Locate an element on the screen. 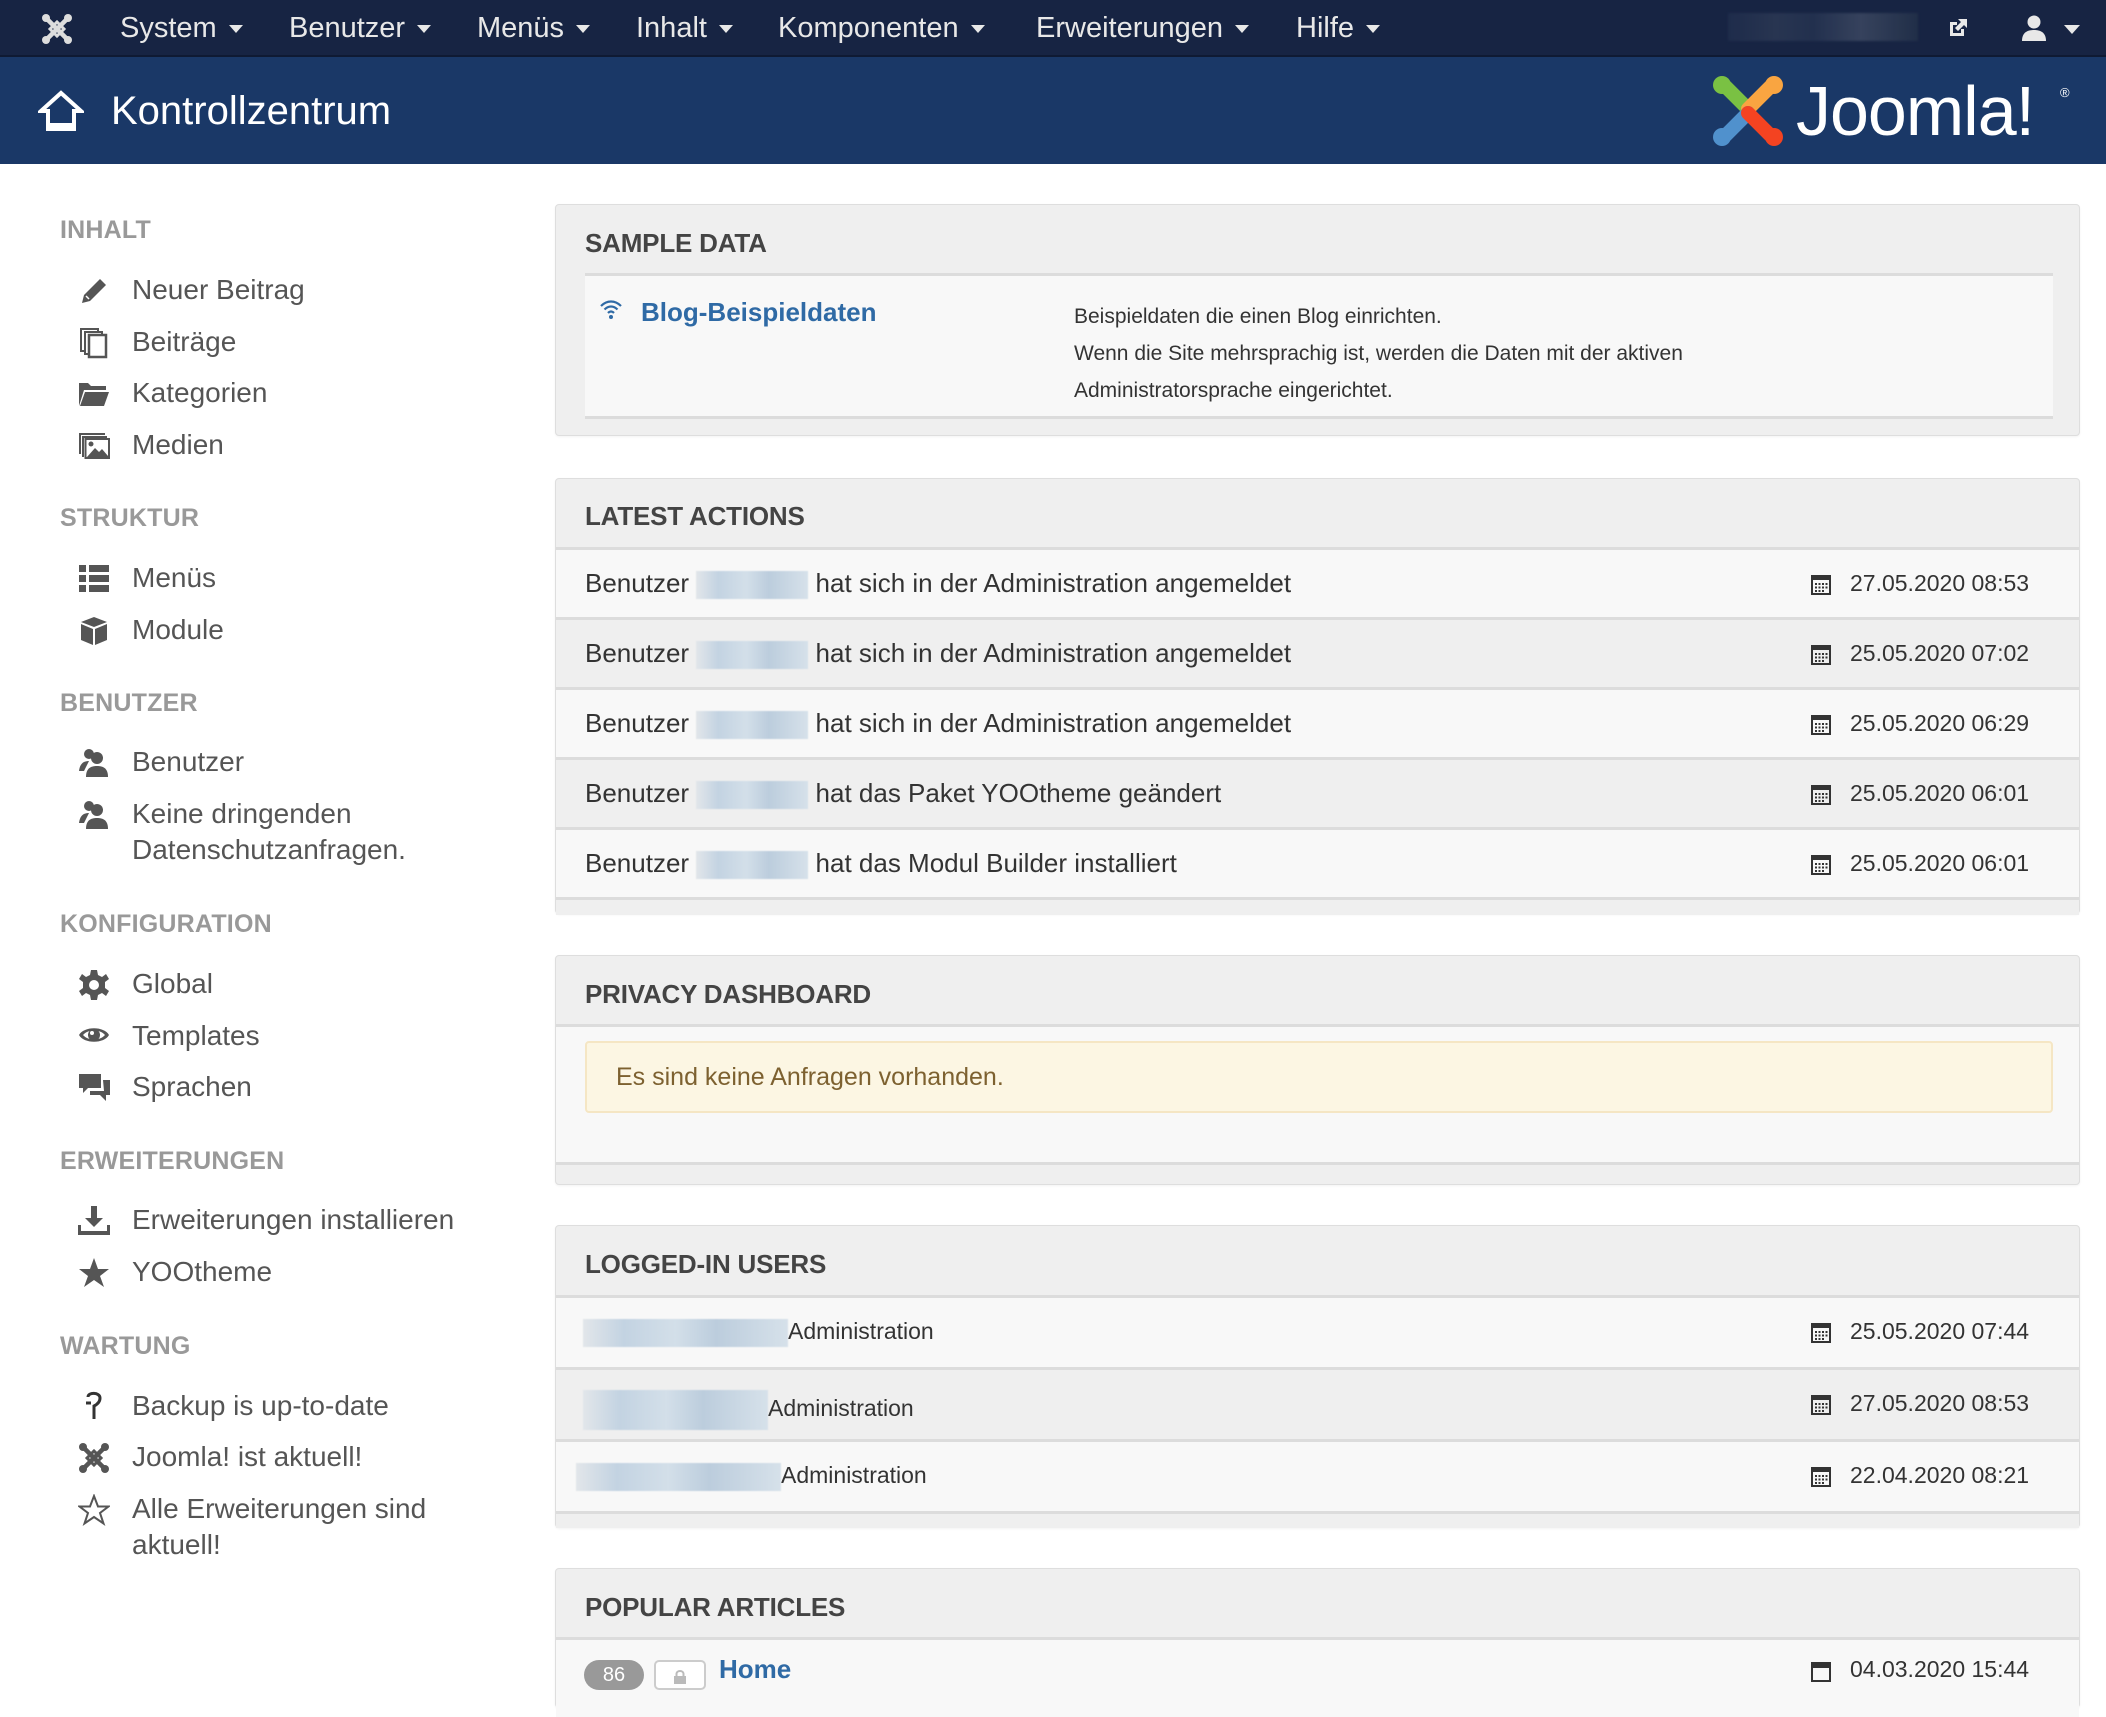  users-icon is located at coordinates (93, 763).